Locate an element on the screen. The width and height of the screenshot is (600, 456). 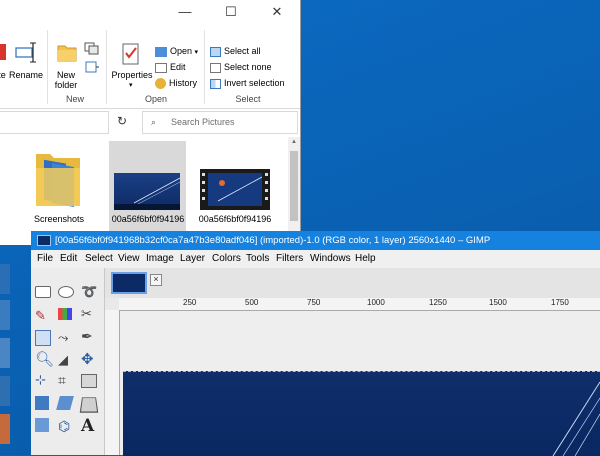
maximize-icon: ☐ is located at coordinates (231, 12).